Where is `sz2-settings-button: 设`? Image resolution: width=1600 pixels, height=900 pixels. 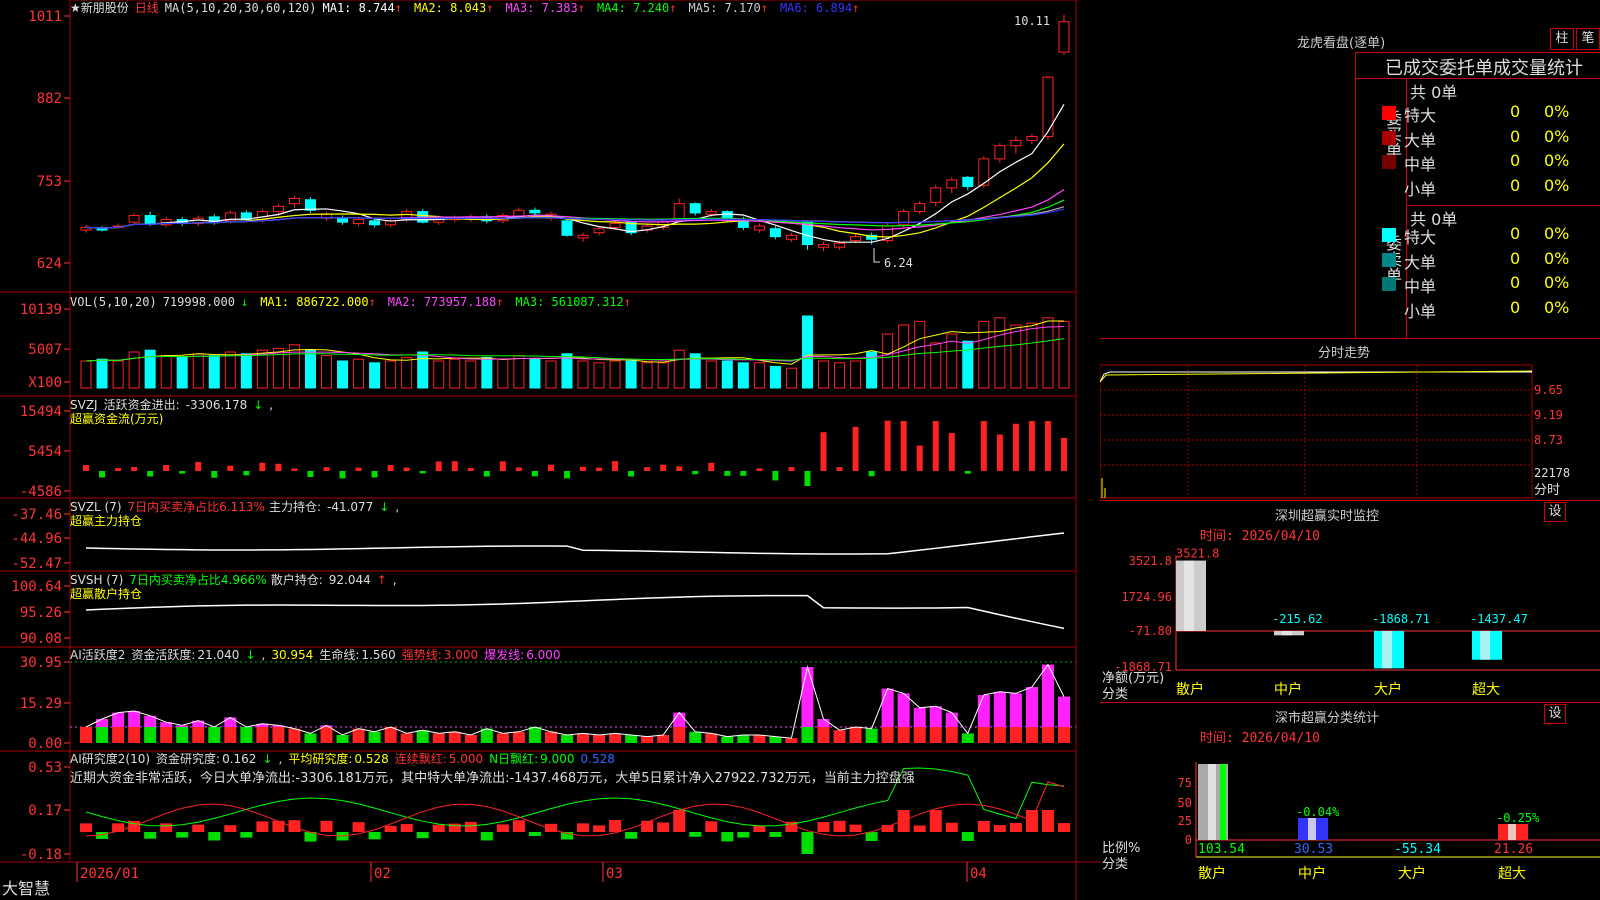
sz2-settings-button: 设 is located at coordinates (1555, 714).